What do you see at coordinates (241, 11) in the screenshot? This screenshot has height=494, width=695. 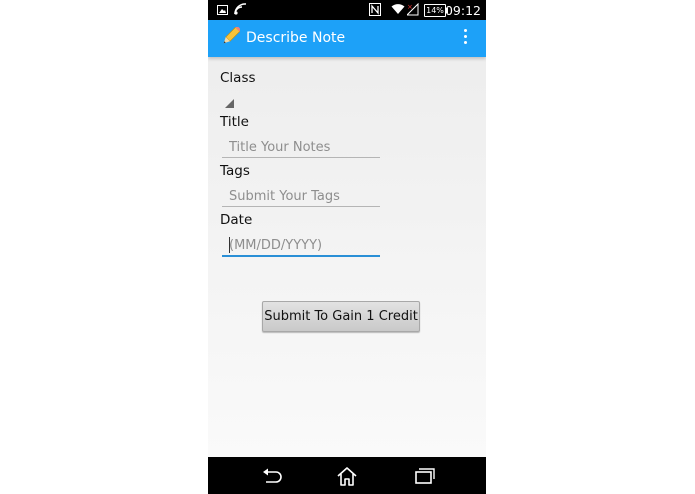 I see `wifi-cast-icon` at bounding box center [241, 11].